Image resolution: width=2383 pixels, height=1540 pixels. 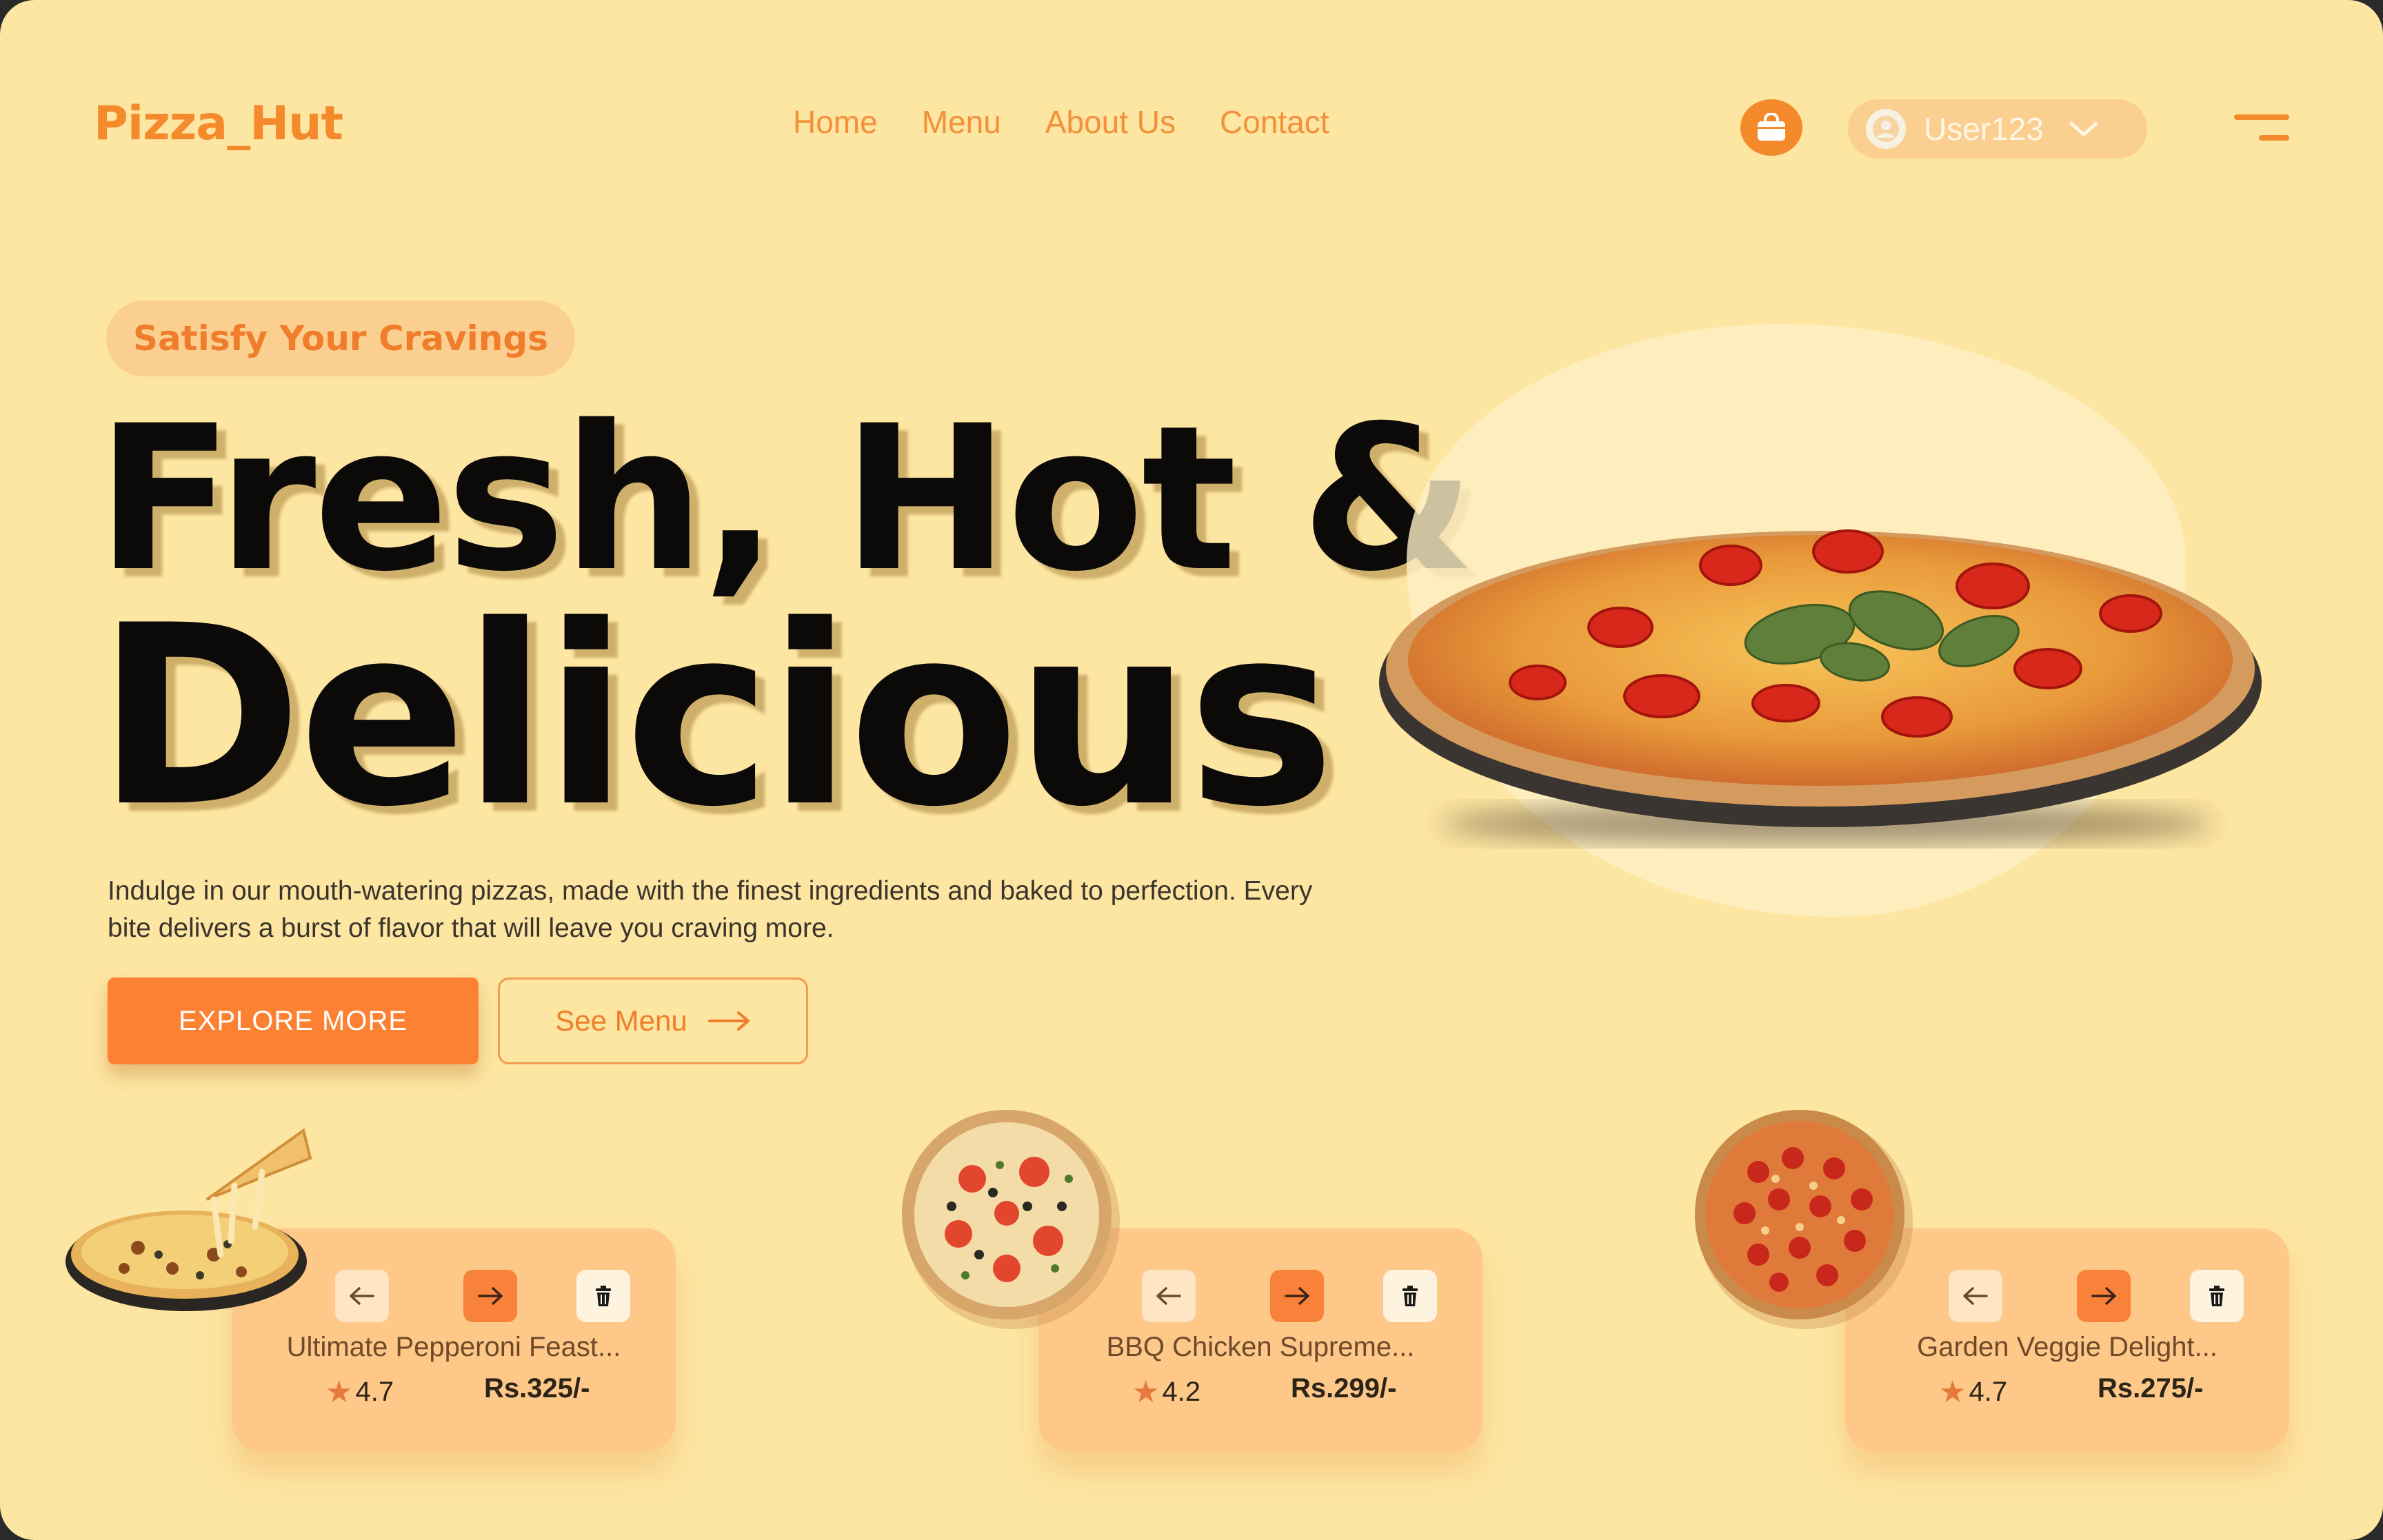 I want to click on product-image-bbq-chicken, so click(x=1011, y=1220).